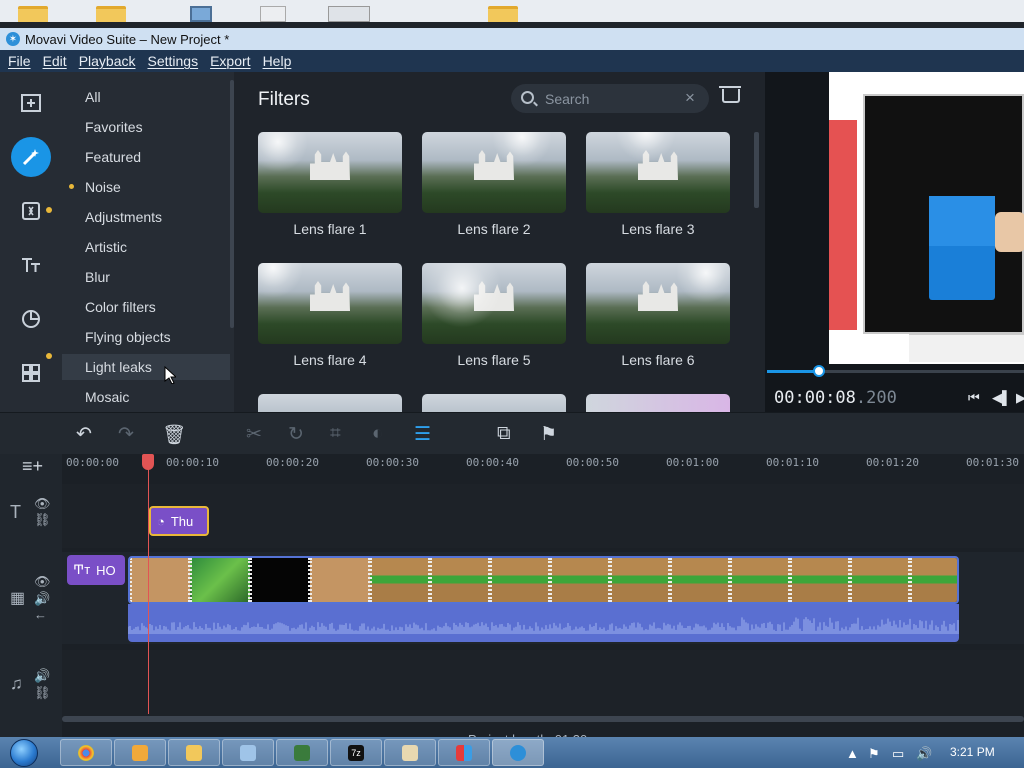 The height and width of the screenshot is (768, 1024). What do you see at coordinates (140, 752) in the screenshot?
I see `taskbar-app-media` at bounding box center [140, 752].